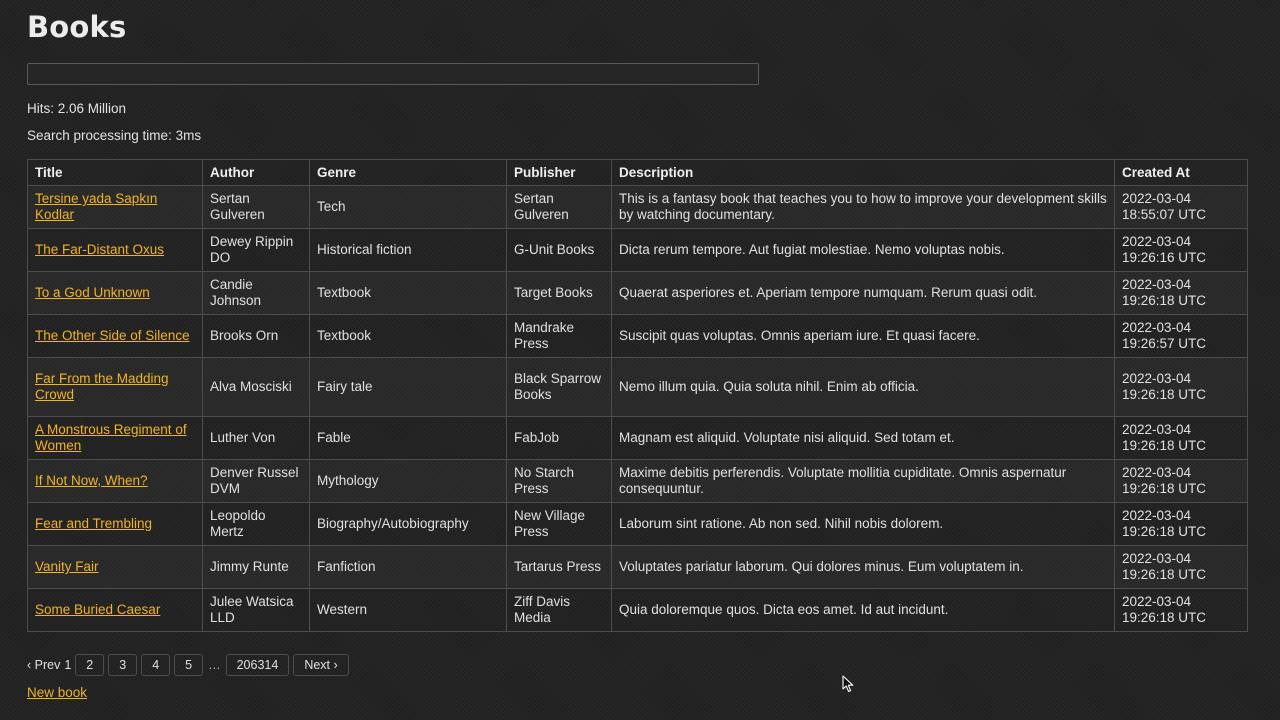  I want to click on page-link-5: 5, so click(189, 665).